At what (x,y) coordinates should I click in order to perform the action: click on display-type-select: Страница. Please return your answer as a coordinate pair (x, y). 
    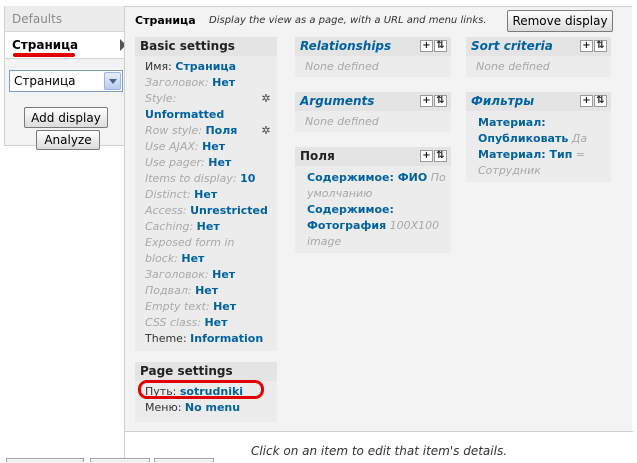
    Looking at the image, I should click on (66, 81).